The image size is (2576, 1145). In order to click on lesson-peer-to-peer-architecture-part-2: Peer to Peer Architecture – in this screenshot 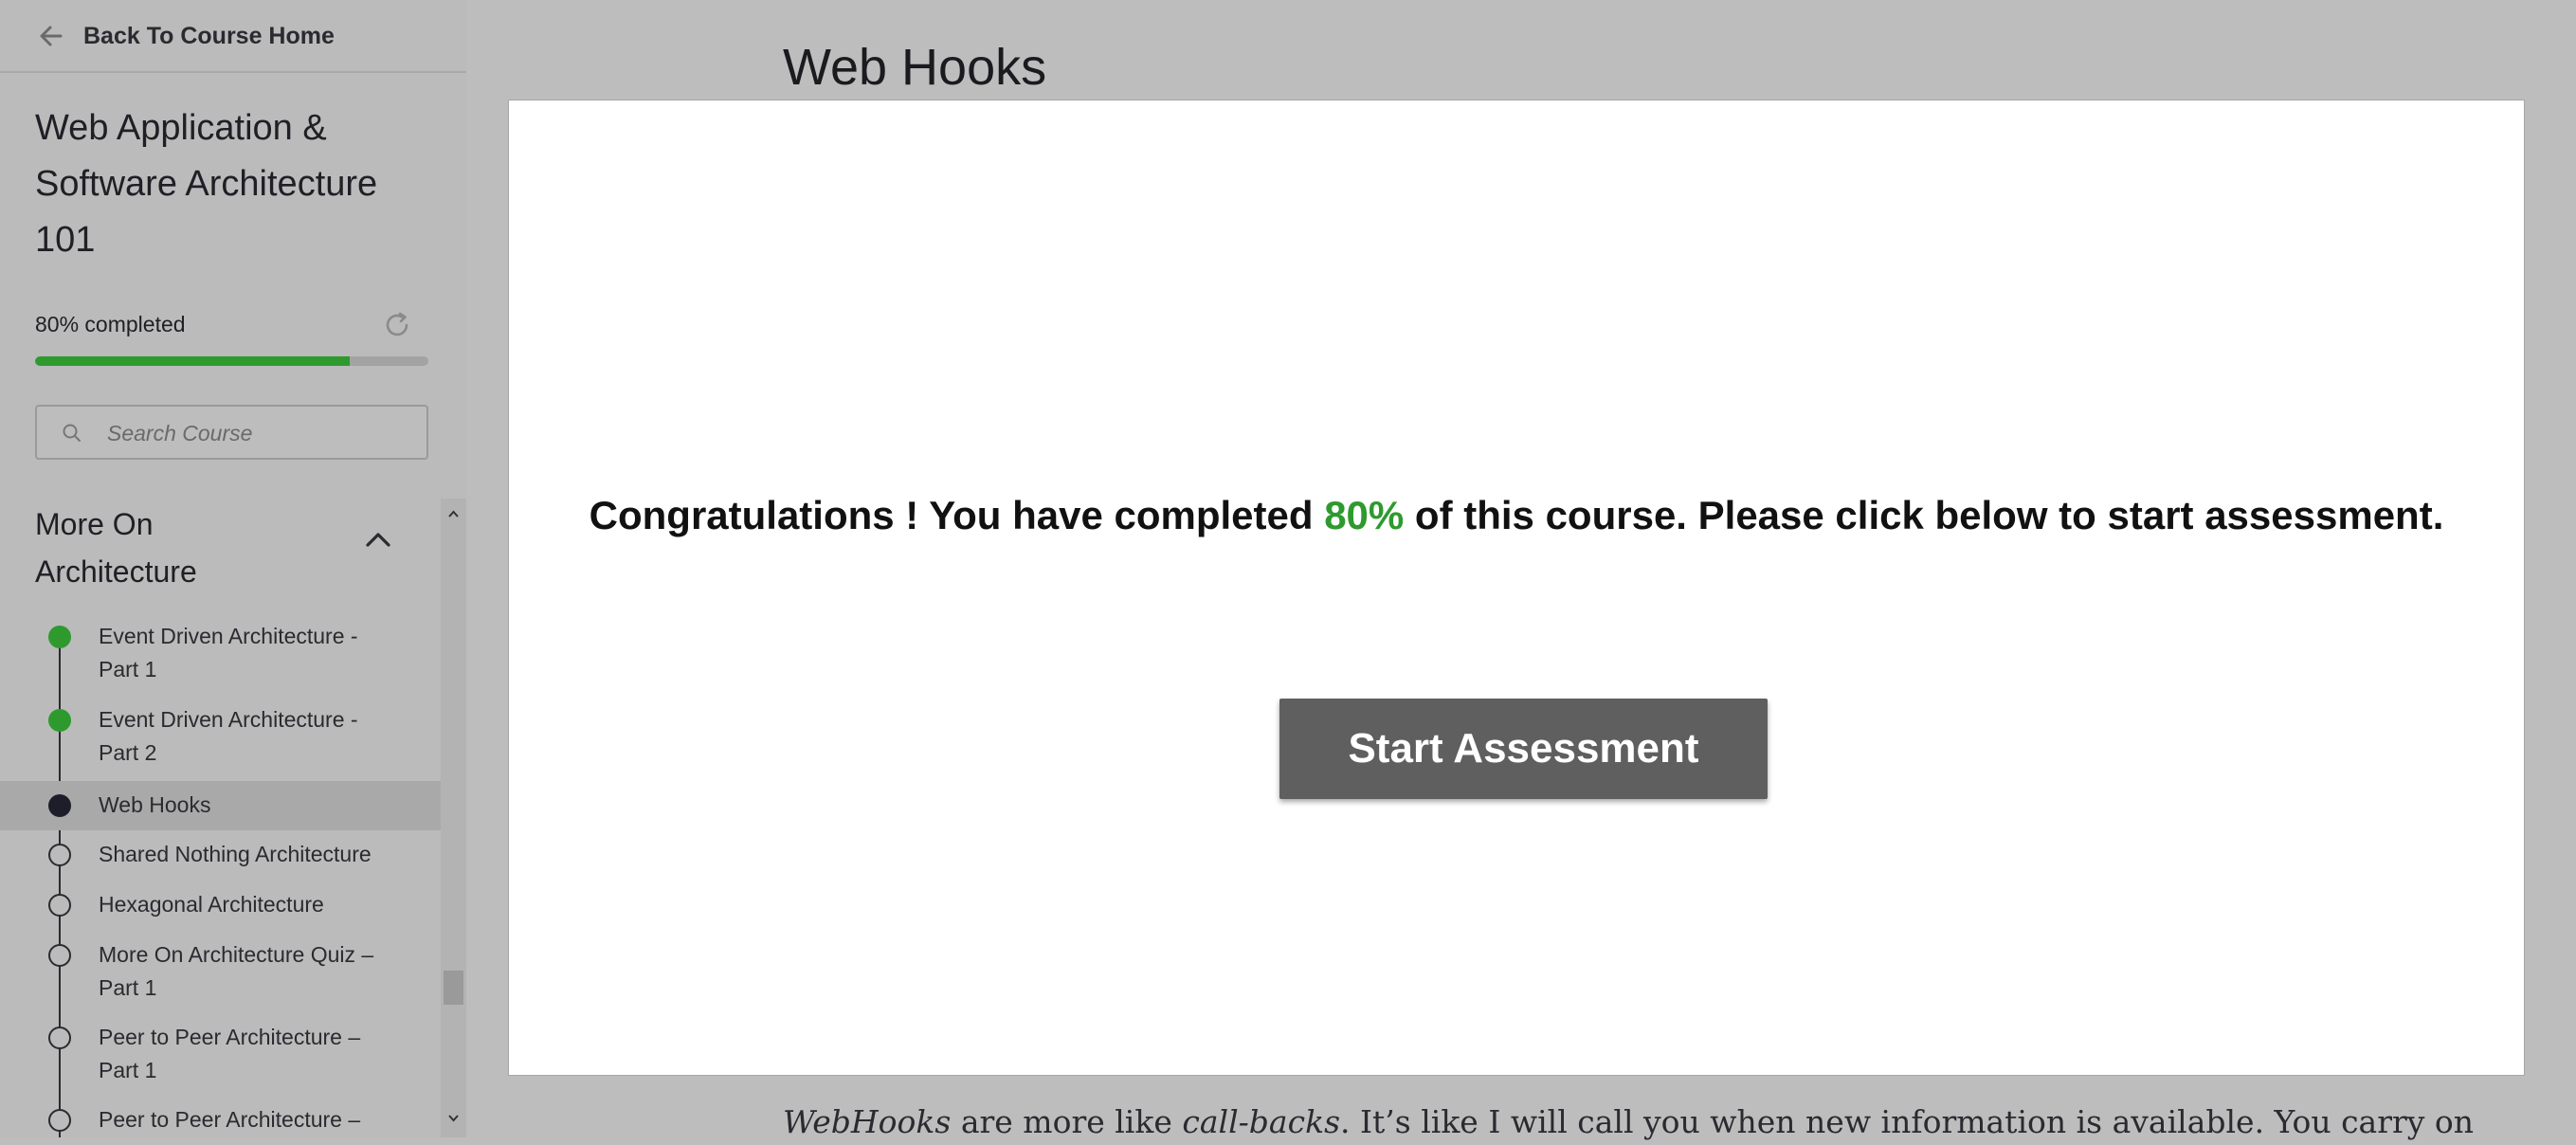, I will do `click(220, 1119)`.